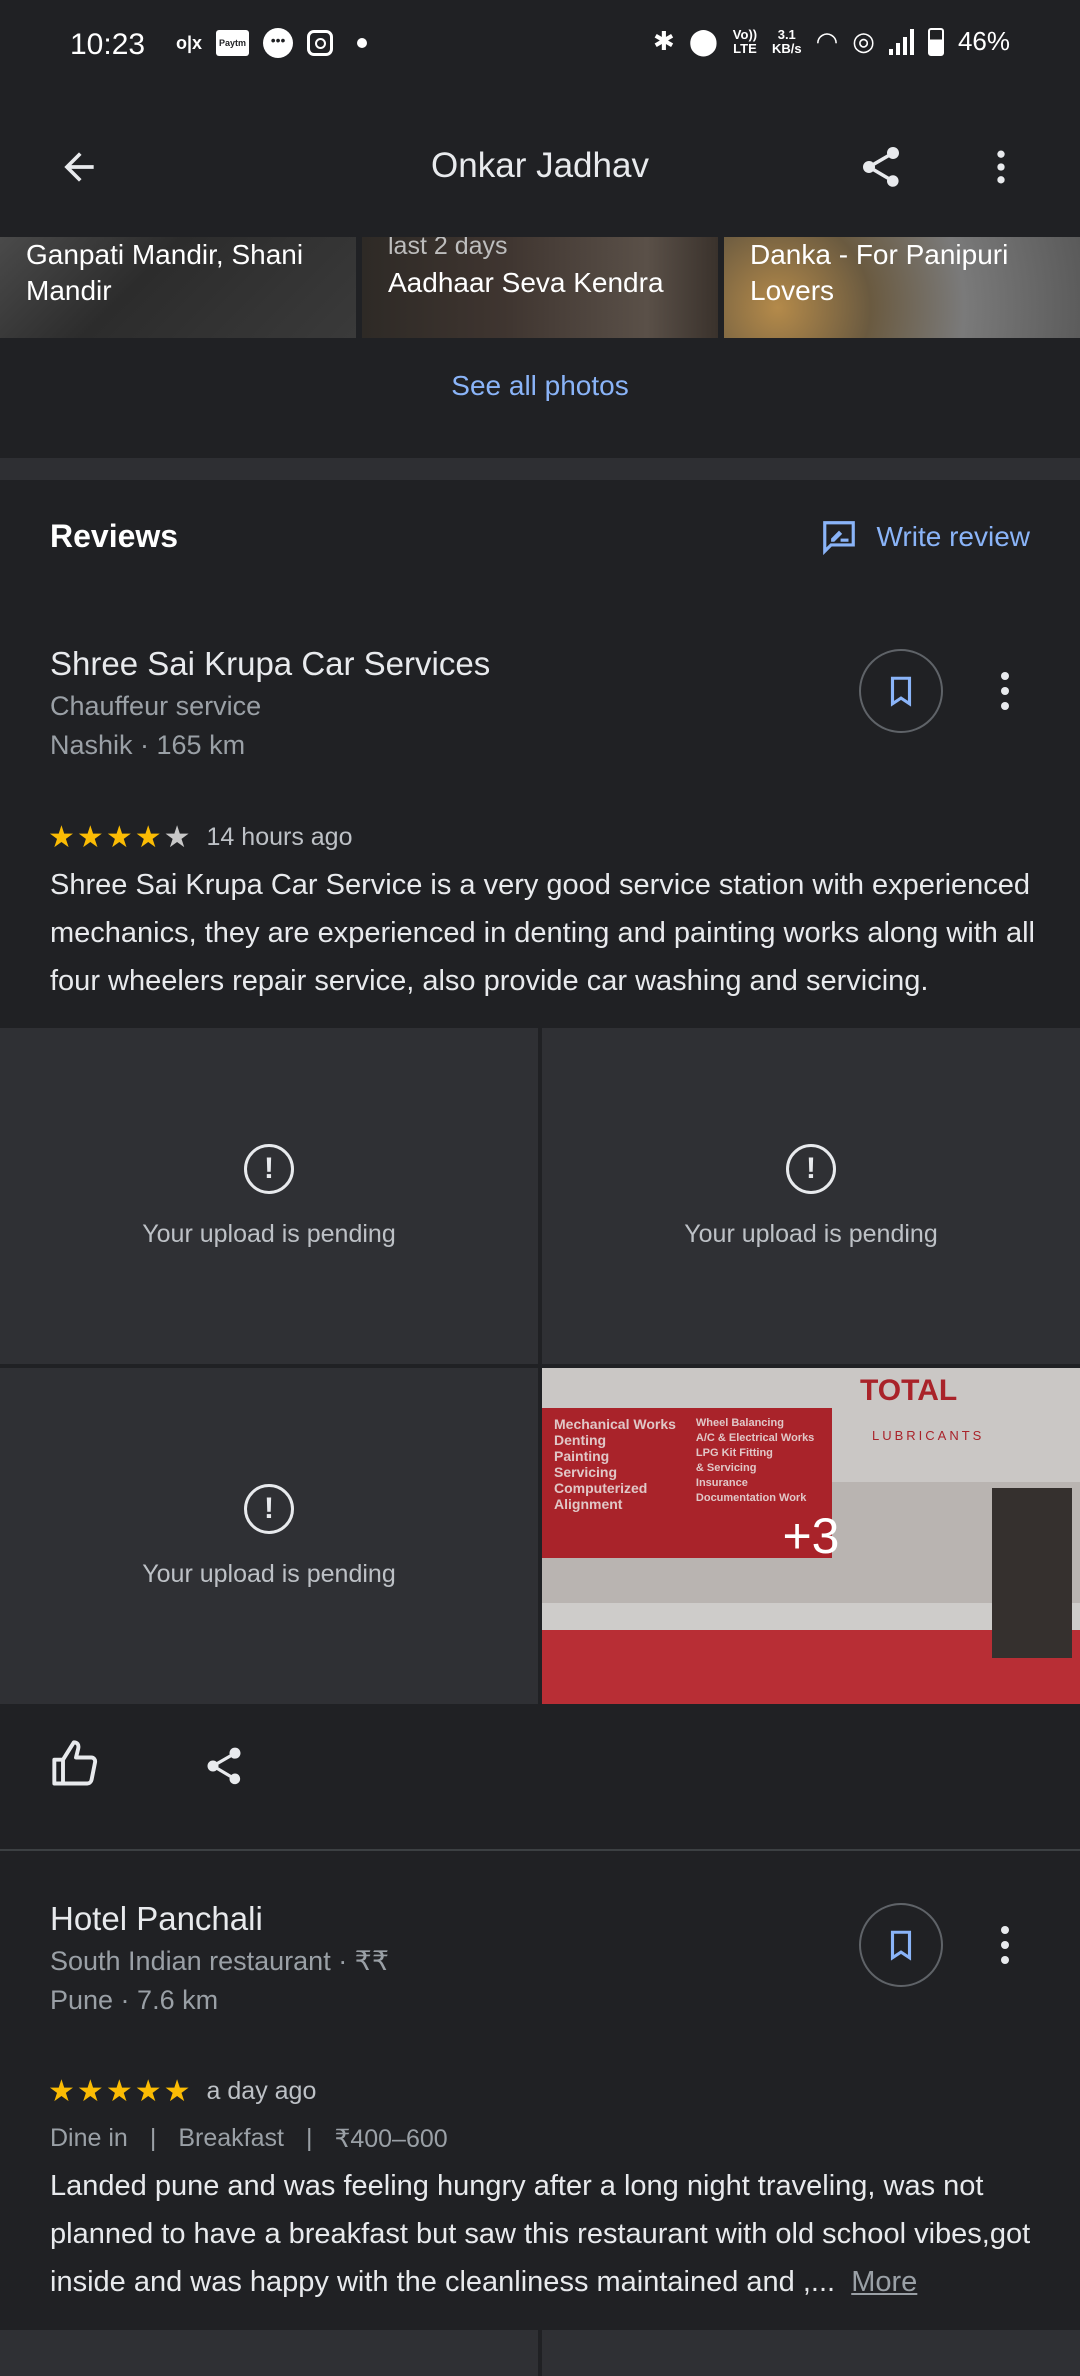  I want to click on olx-icon: o|x, so click(189, 42).